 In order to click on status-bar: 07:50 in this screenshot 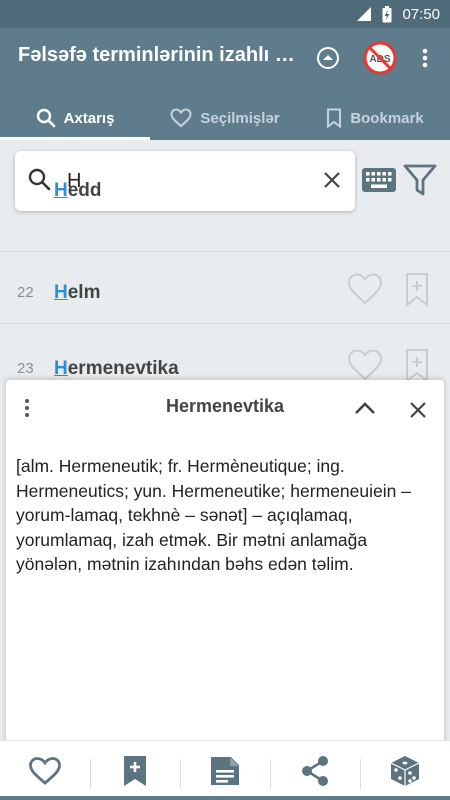, I will do `click(225, 14)`.